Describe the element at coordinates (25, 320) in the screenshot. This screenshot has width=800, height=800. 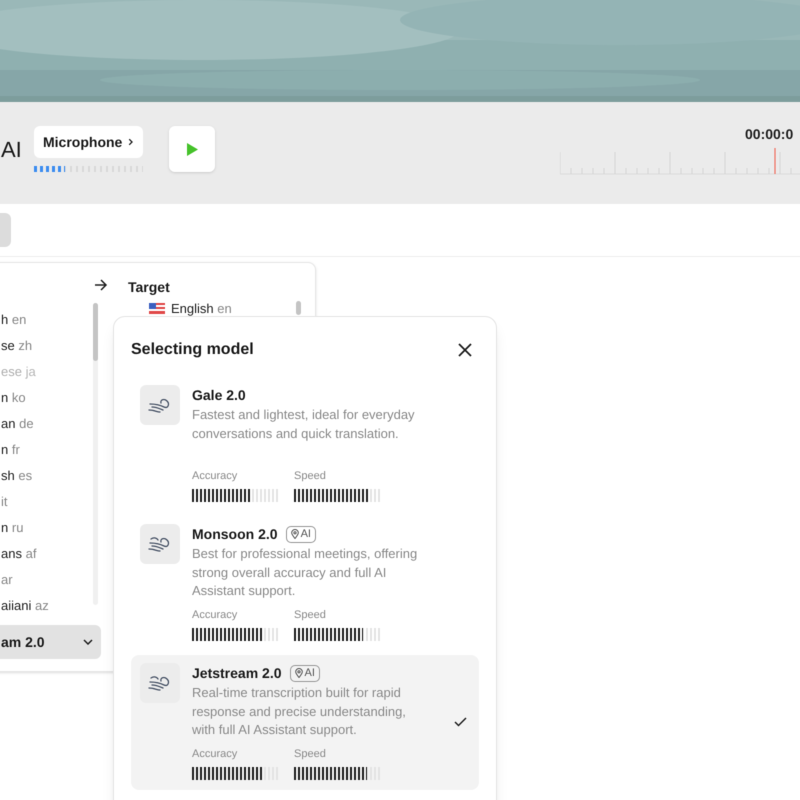
I see `language-item: h en` at that location.